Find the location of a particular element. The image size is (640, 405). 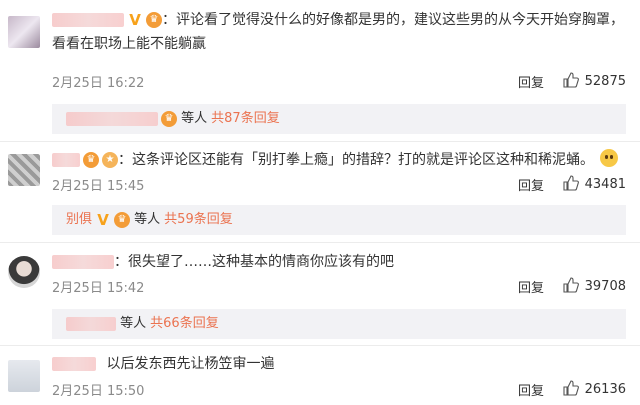

comment-text: ：很失望了……这种基本的情商你应该有的吧 is located at coordinates (254, 262).